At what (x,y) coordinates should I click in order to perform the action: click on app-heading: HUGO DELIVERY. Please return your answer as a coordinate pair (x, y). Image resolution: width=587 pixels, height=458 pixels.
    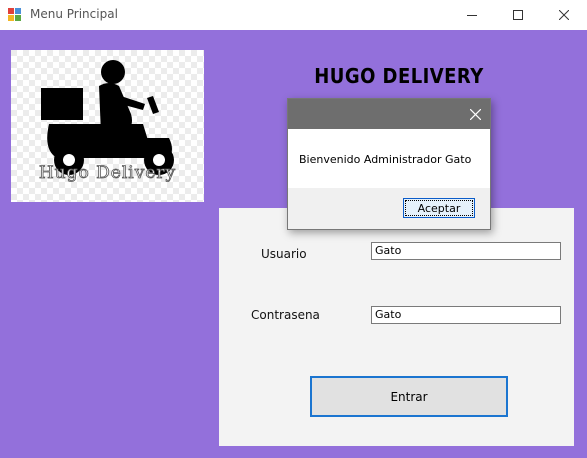
    Looking at the image, I should click on (399, 76).